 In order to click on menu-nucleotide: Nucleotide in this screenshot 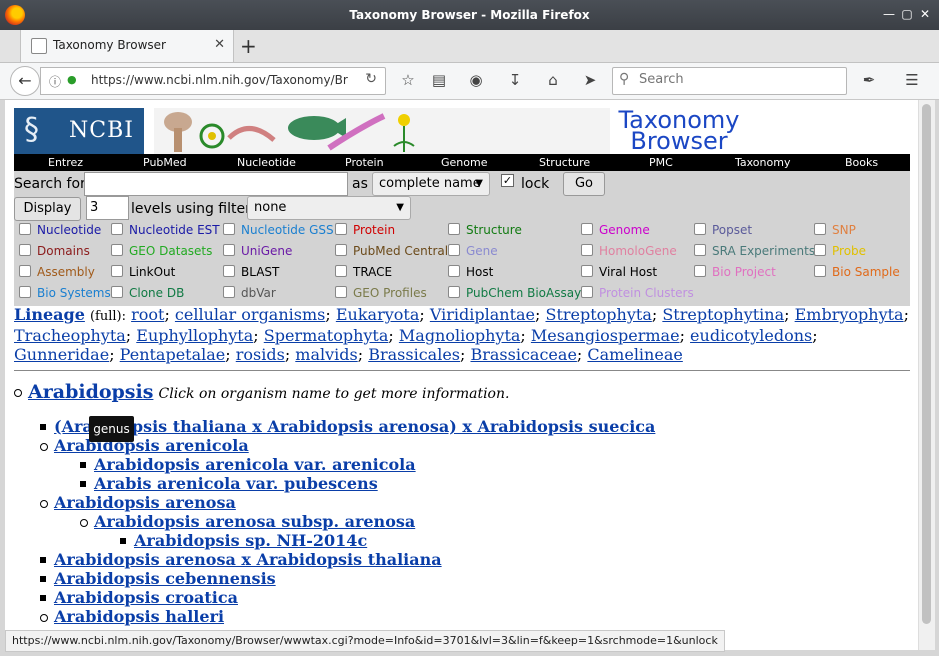, I will do `click(266, 162)`.